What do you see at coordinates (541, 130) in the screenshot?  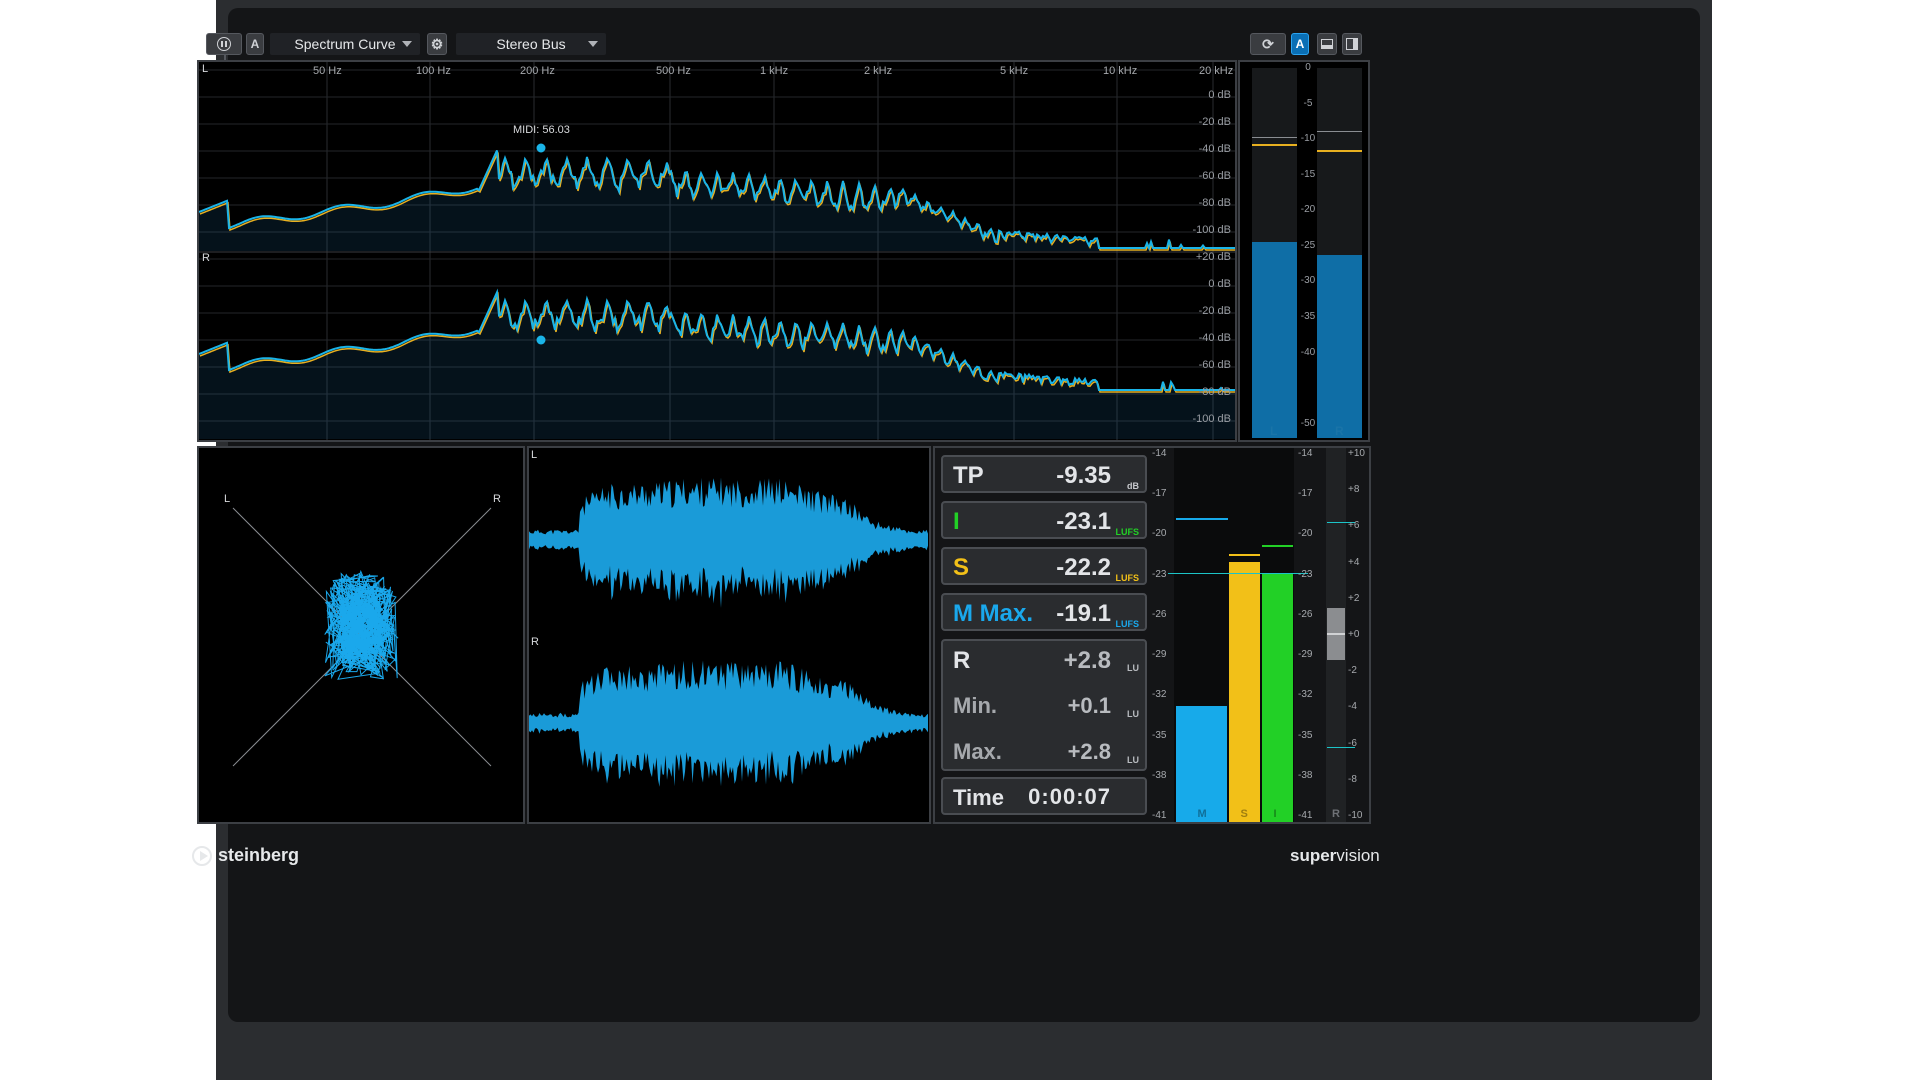 I see `midi-readout: MIDI: 56.03` at bounding box center [541, 130].